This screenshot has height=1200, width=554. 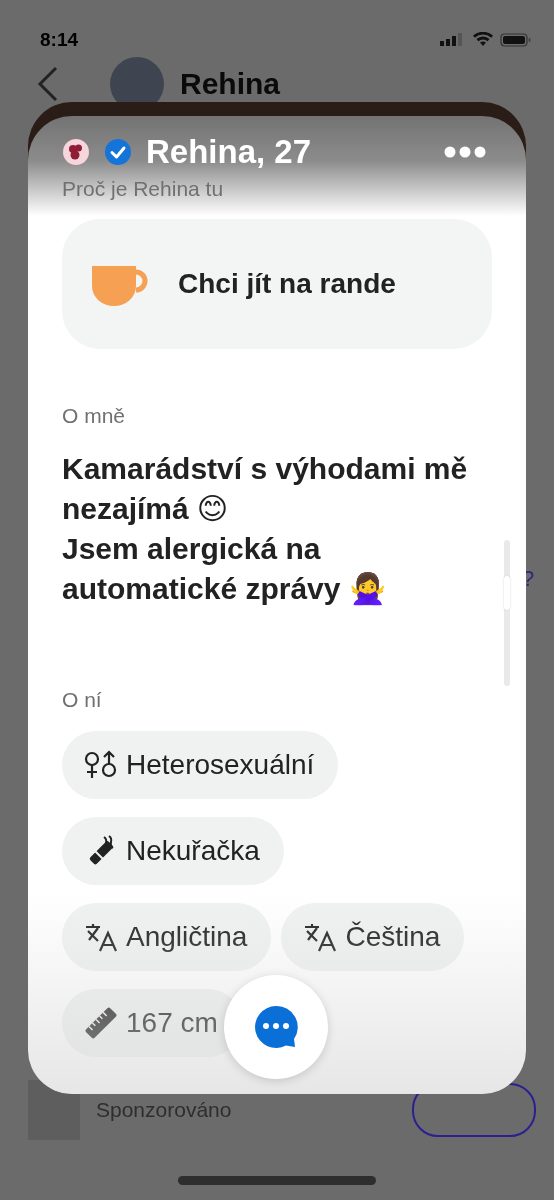 I want to click on bio-text: Jsem alergická na automatické zprávy 🙅‍♀, so click(x=224, y=569).